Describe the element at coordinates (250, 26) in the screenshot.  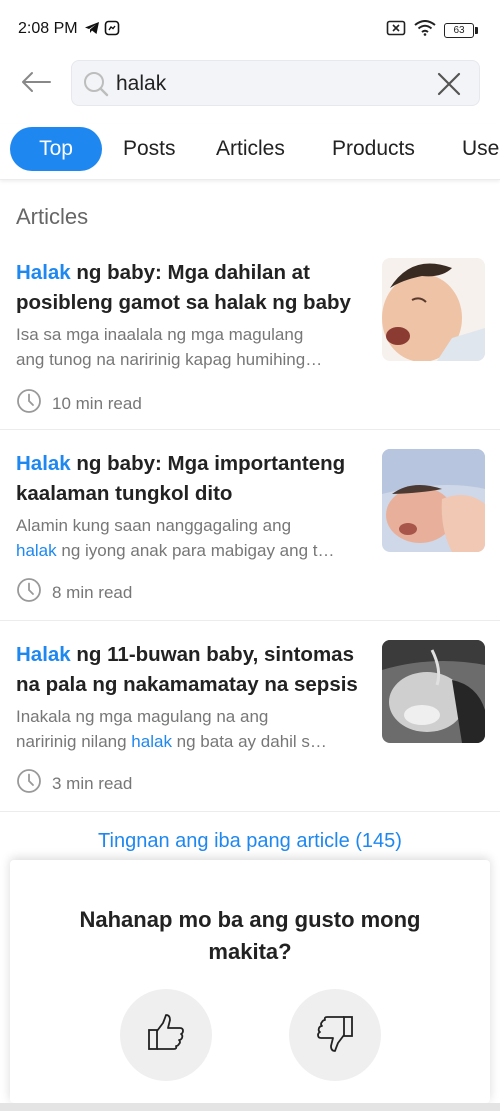
I see `status-bar: 2:08 PM 63` at that location.